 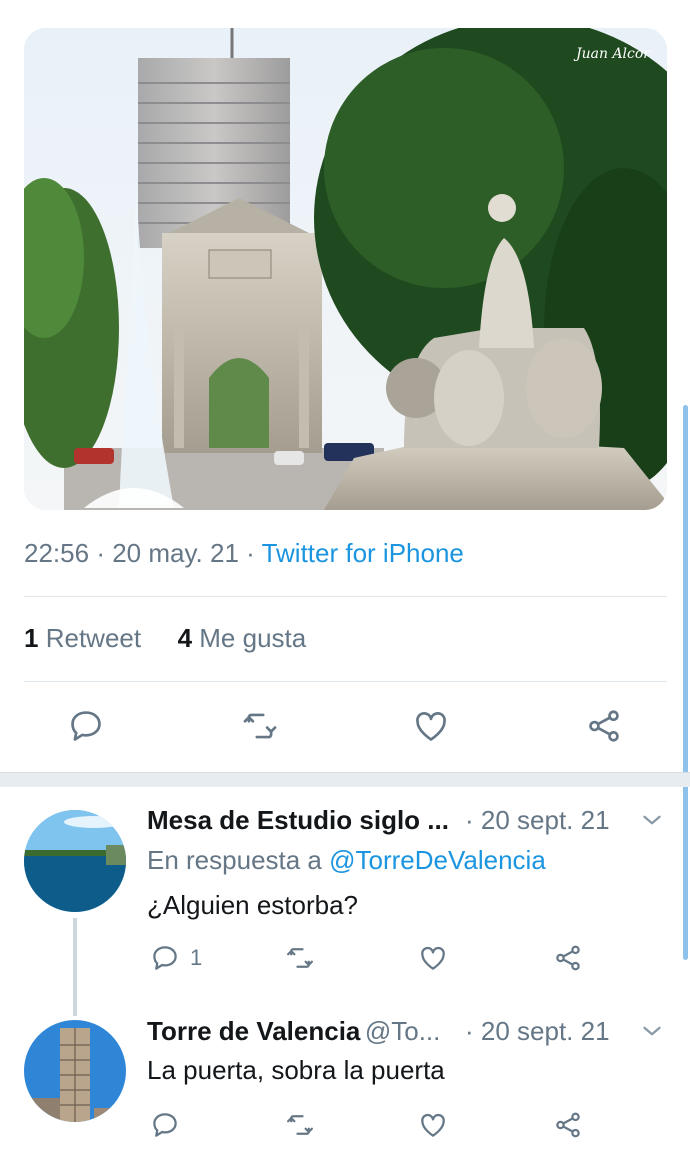 What do you see at coordinates (244, 553) in the screenshot?
I see `tweet-timestamp-line: 22:56 · 20 may. 21 · Twitter for iPhone` at bounding box center [244, 553].